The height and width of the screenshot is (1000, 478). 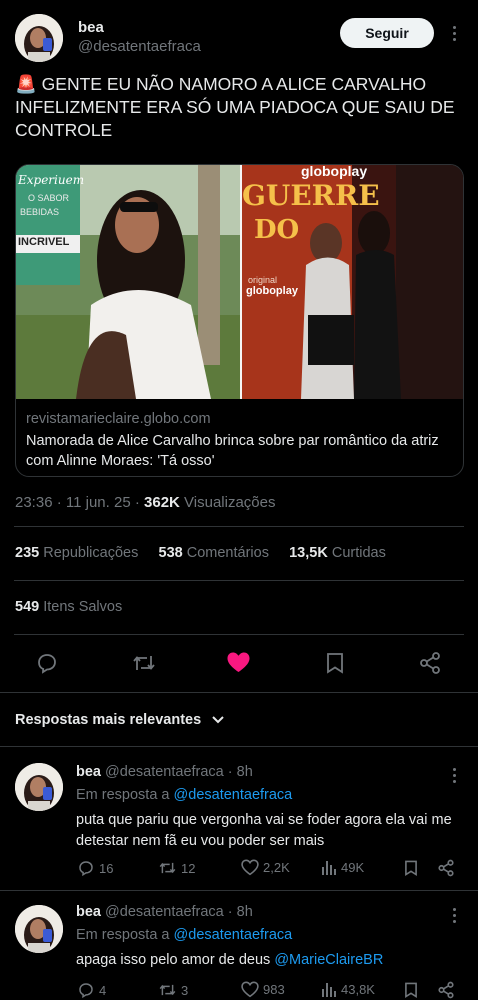 What do you see at coordinates (98, 502) in the screenshot?
I see `post-date: 11 jun. 25` at bounding box center [98, 502].